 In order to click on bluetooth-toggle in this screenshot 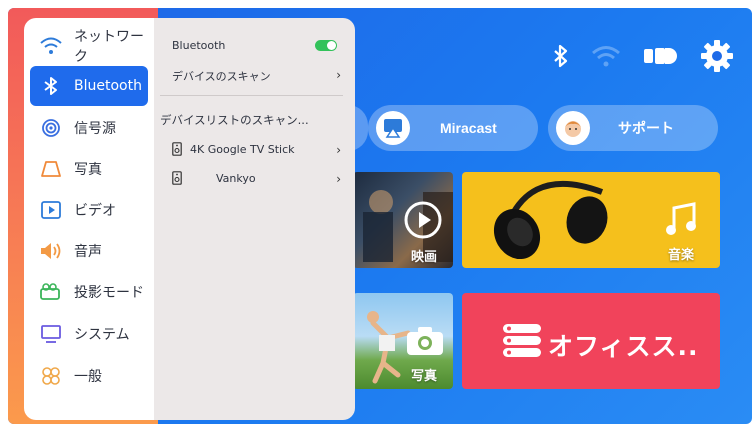, I will do `click(326, 45)`.